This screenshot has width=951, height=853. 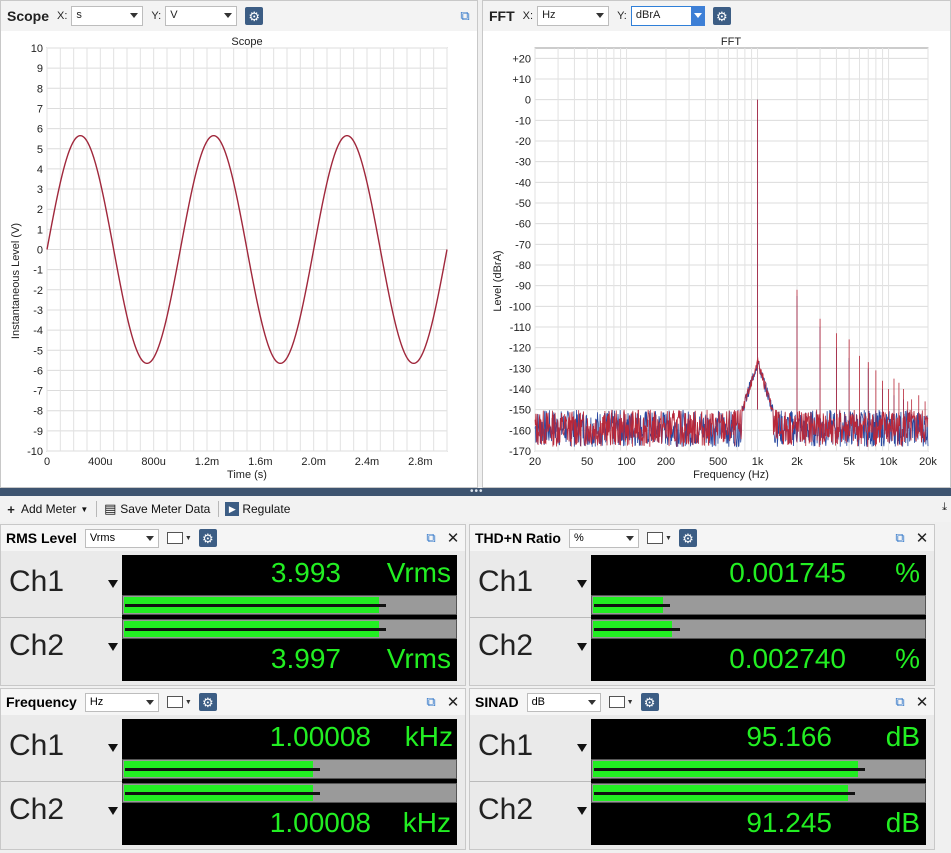 What do you see at coordinates (902, 822) in the screenshot?
I see `meter-unit: dB` at bounding box center [902, 822].